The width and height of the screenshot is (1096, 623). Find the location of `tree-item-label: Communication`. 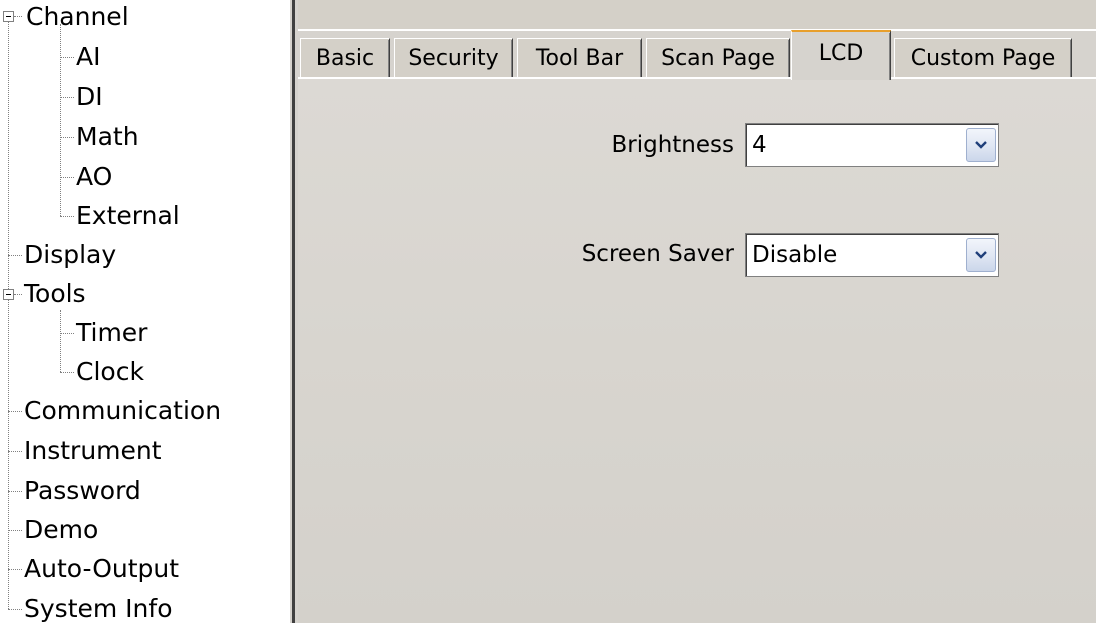

tree-item-label: Communication is located at coordinates (123, 410).